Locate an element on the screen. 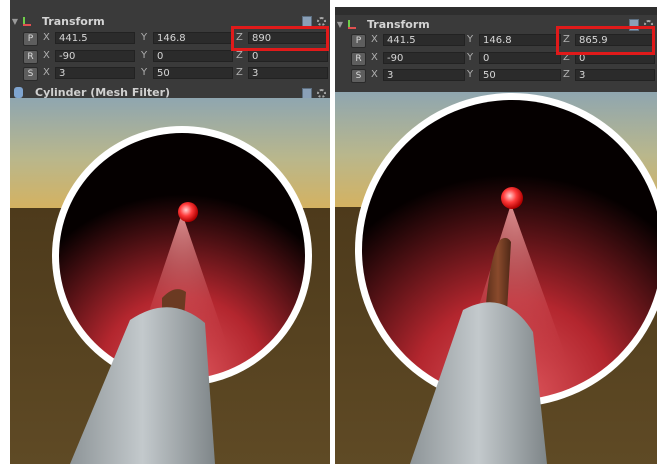  mesh-filter-title: Cylinder (Mesh Filter) is located at coordinates (103, 92).